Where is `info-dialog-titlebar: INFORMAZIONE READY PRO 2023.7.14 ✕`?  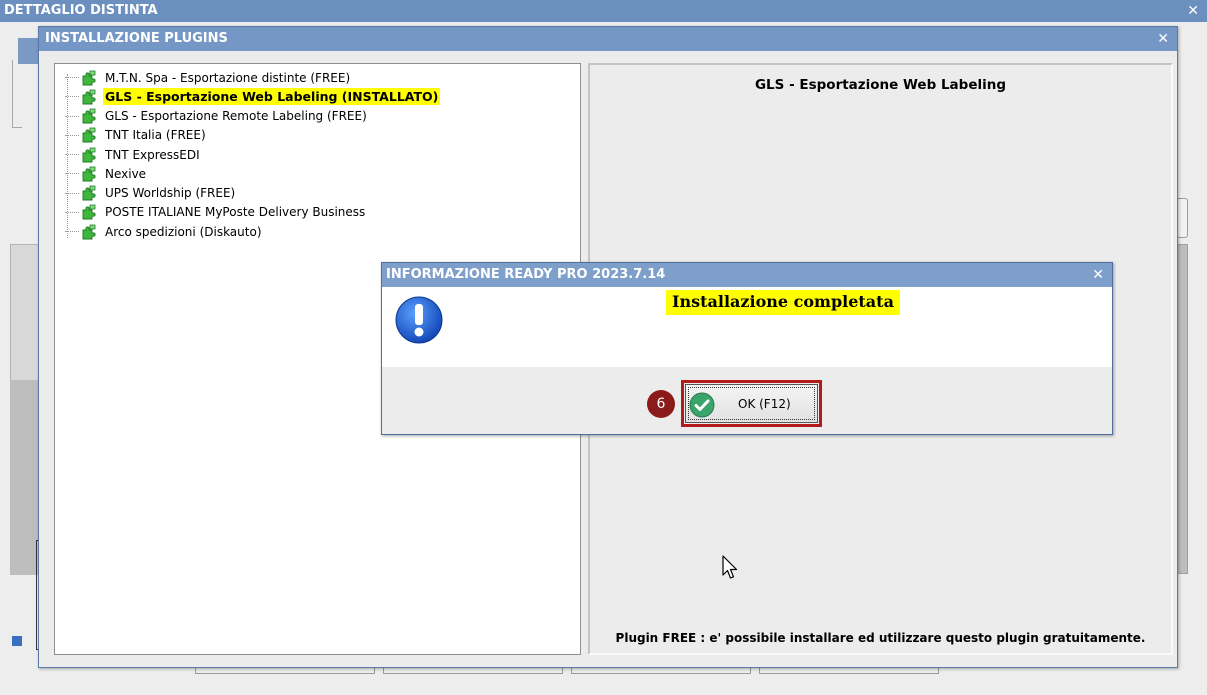
info-dialog-titlebar: INFORMAZIONE READY PRO 2023.7.14 ✕ is located at coordinates (747, 275).